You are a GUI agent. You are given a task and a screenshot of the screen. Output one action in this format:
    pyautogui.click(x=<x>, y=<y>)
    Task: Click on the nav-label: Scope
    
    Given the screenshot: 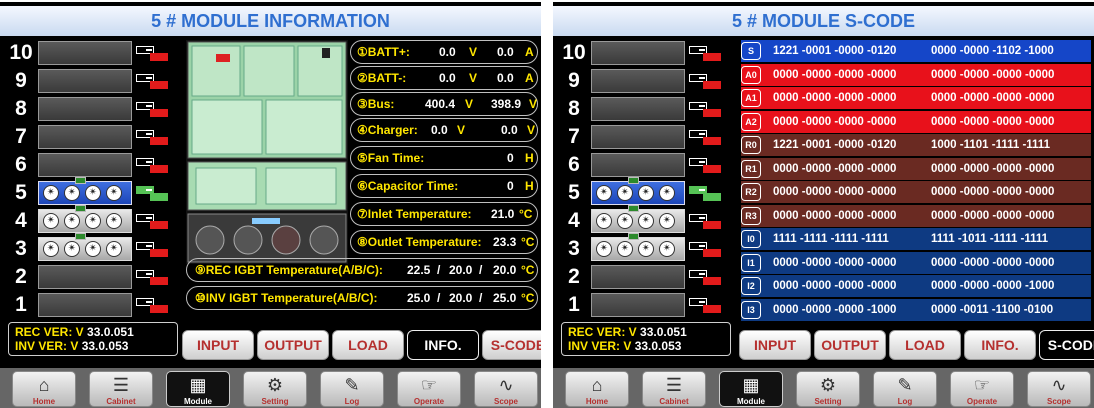 What is the action you would take?
    pyautogui.click(x=1058, y=401)
    